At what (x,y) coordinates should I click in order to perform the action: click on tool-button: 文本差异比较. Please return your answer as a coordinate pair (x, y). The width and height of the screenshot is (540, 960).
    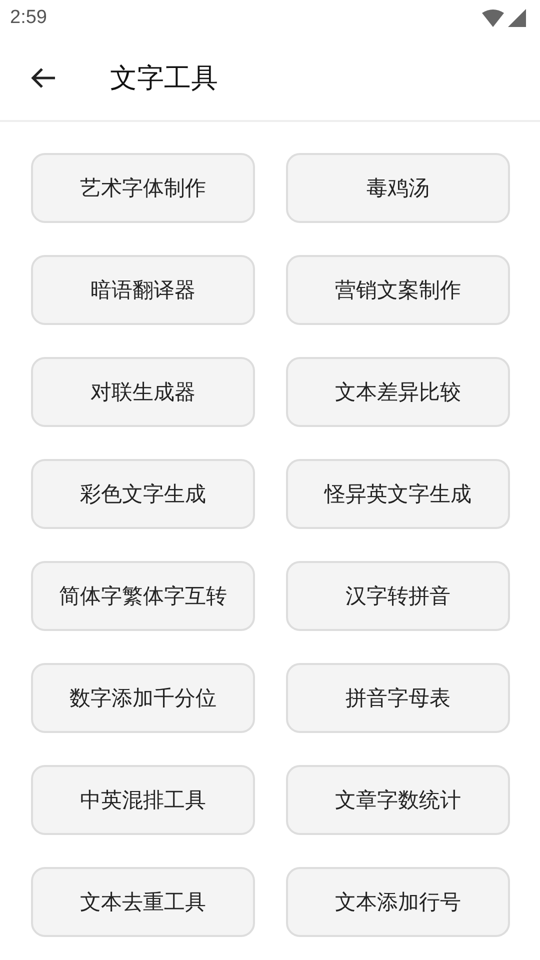
    Looking at the image, I should click on (398, 392).